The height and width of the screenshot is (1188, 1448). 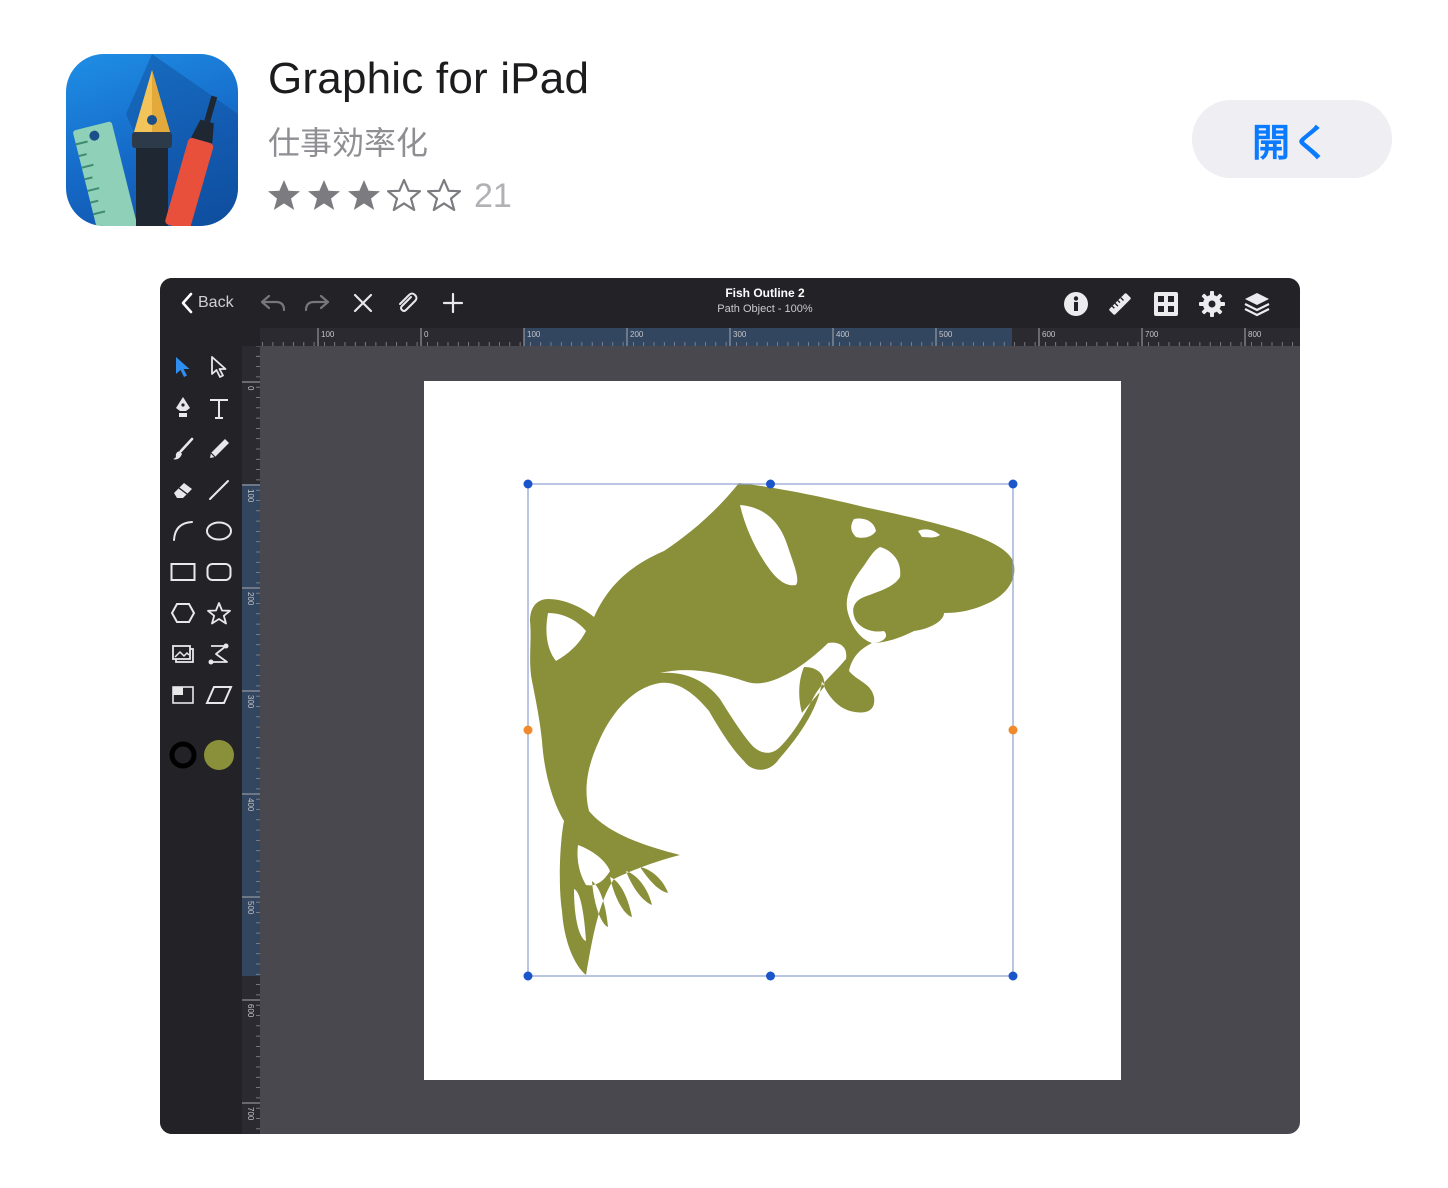 I want to click on info-button, so click(x=1076, y=304).